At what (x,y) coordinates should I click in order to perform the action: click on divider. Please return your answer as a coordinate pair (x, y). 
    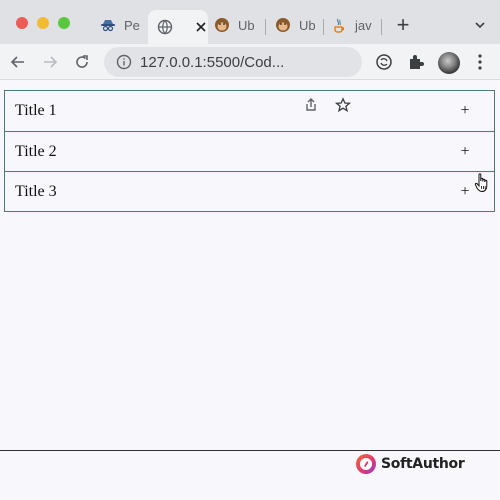
    Looking at the image, I should click on (250, 450).